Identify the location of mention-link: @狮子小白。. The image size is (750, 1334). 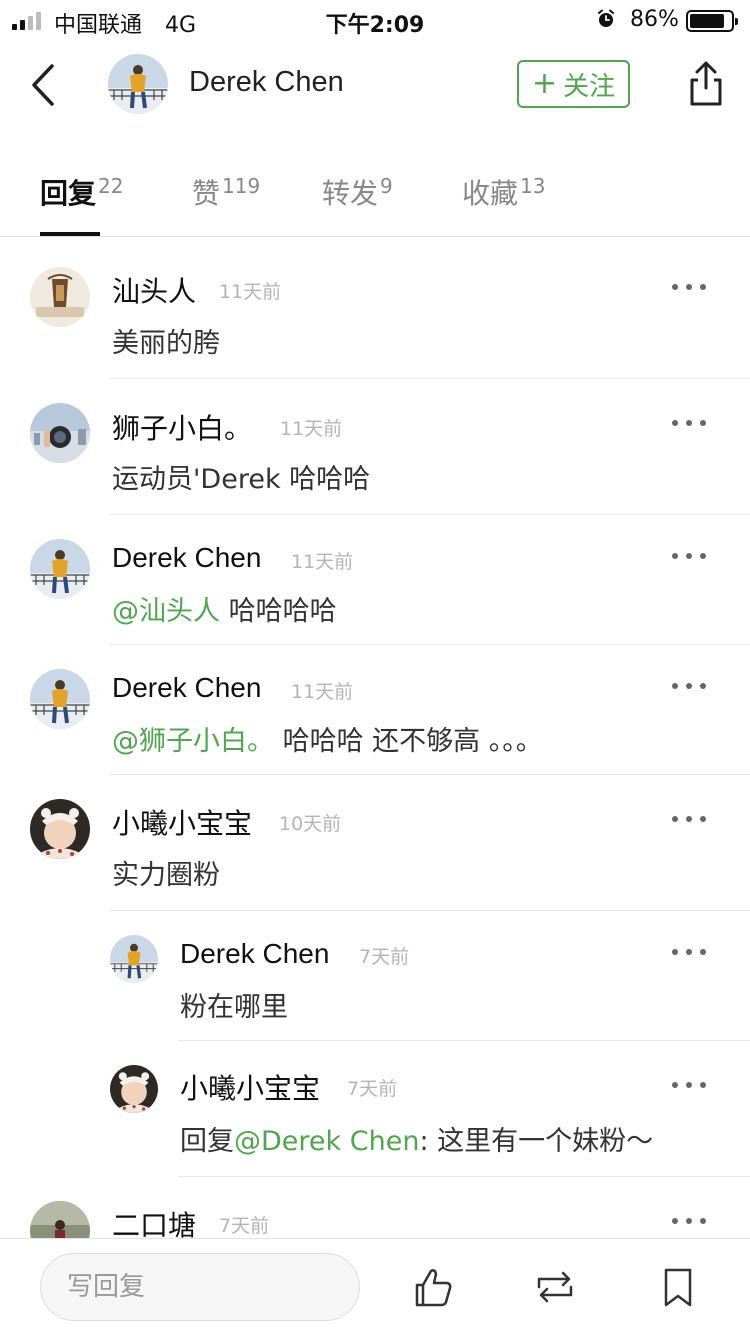
(193, 741).